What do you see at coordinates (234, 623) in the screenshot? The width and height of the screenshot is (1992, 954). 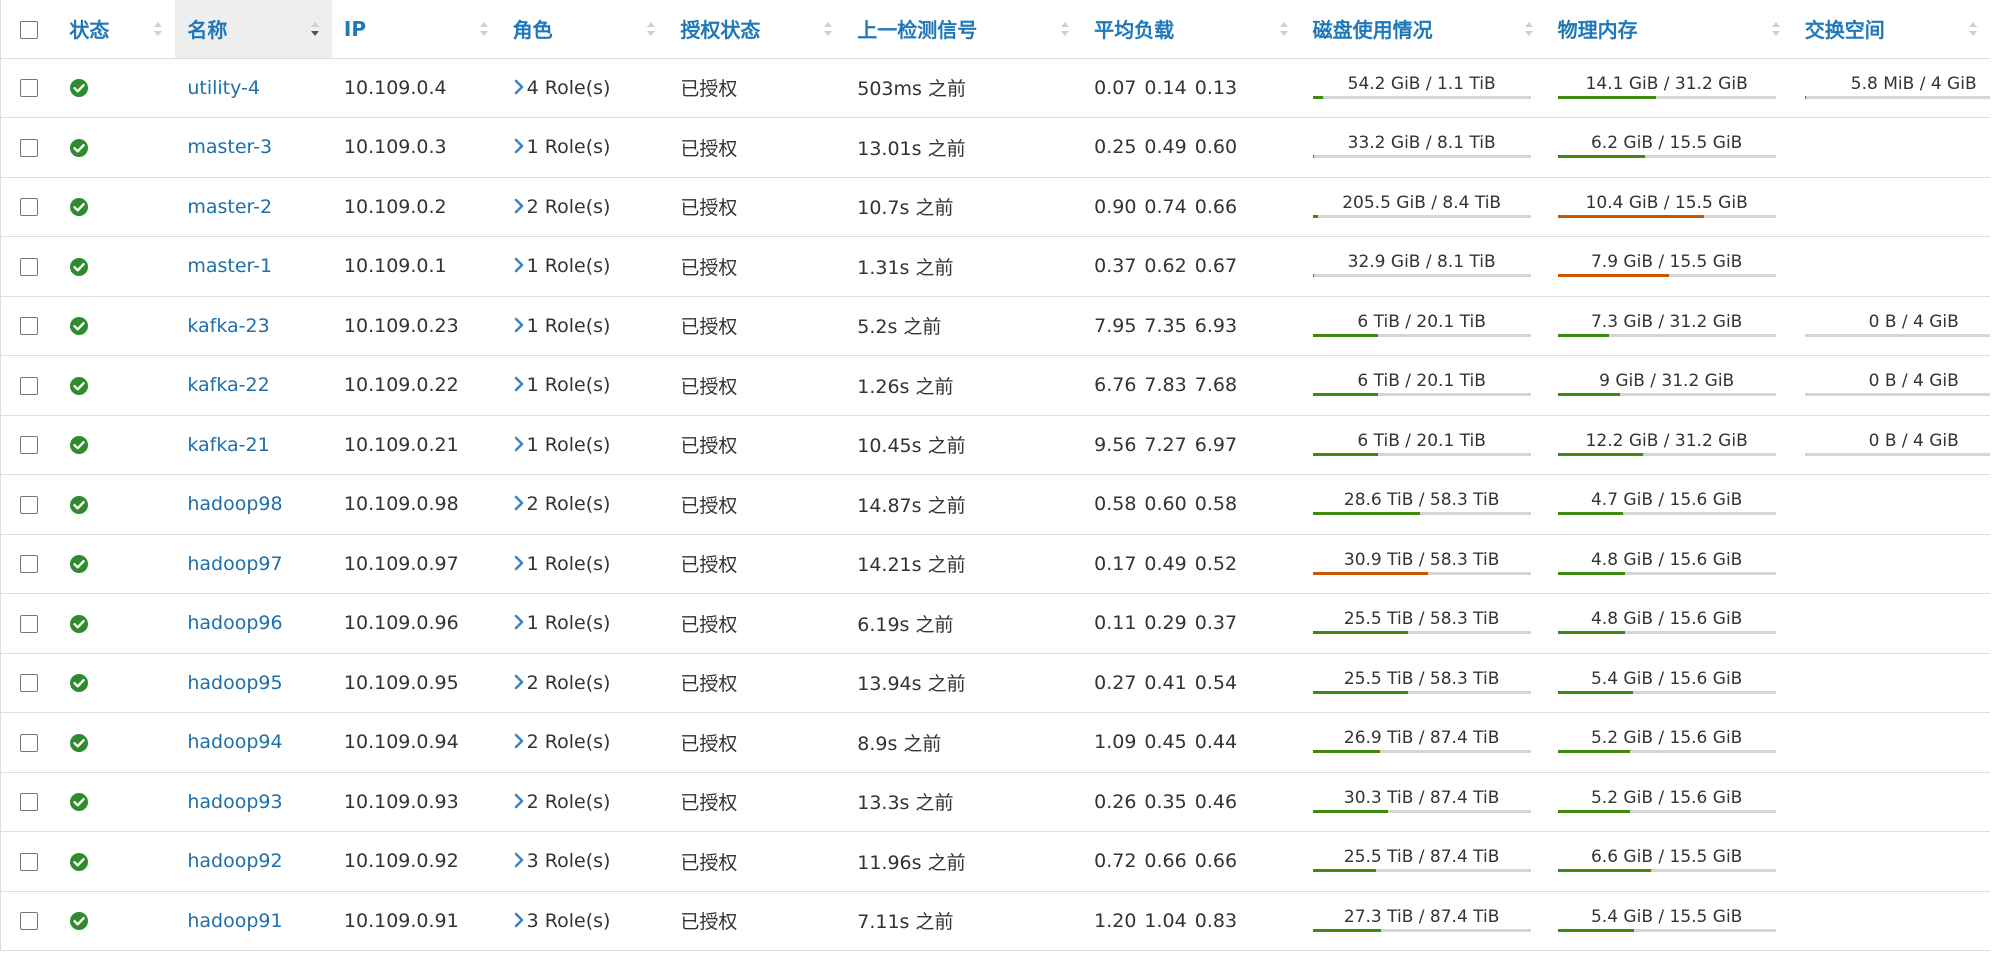 I see `host-link: hadoop96` at bounding box center [234, 623].